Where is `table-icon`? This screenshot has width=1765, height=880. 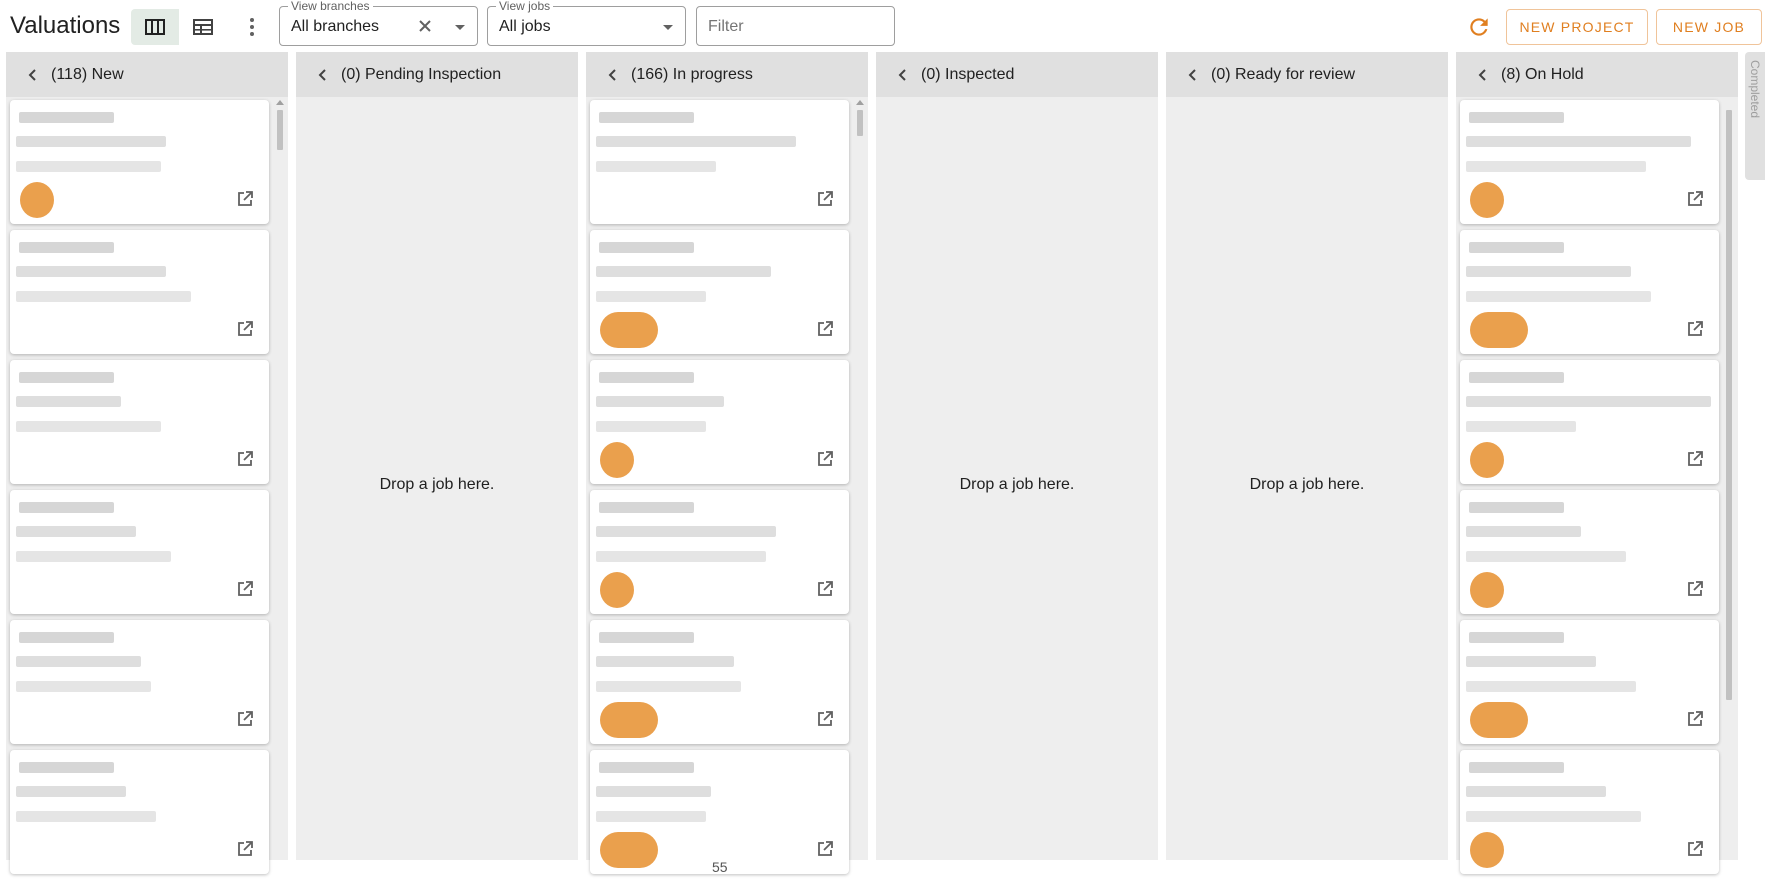
table-icon is located at coordinates (203, 27).